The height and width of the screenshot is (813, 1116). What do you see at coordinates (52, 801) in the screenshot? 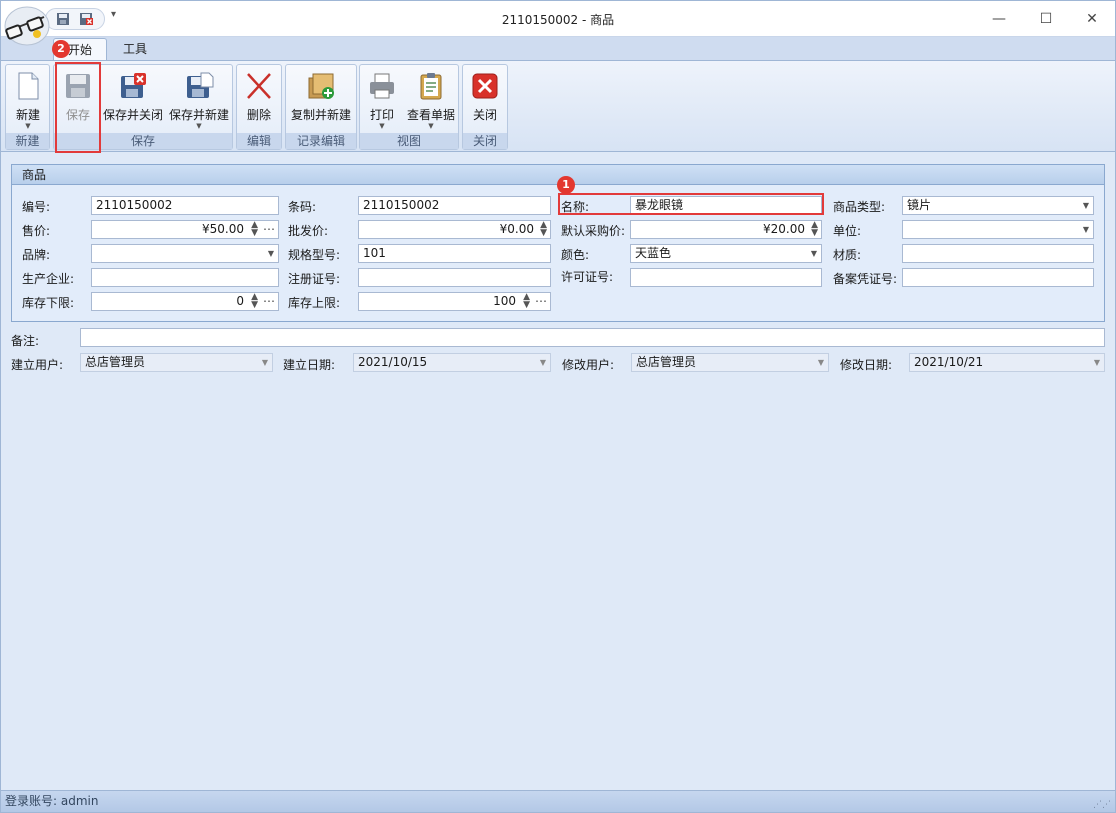
I see `login-account-text: 登录账号: admin` at bounding box center [52, 801].